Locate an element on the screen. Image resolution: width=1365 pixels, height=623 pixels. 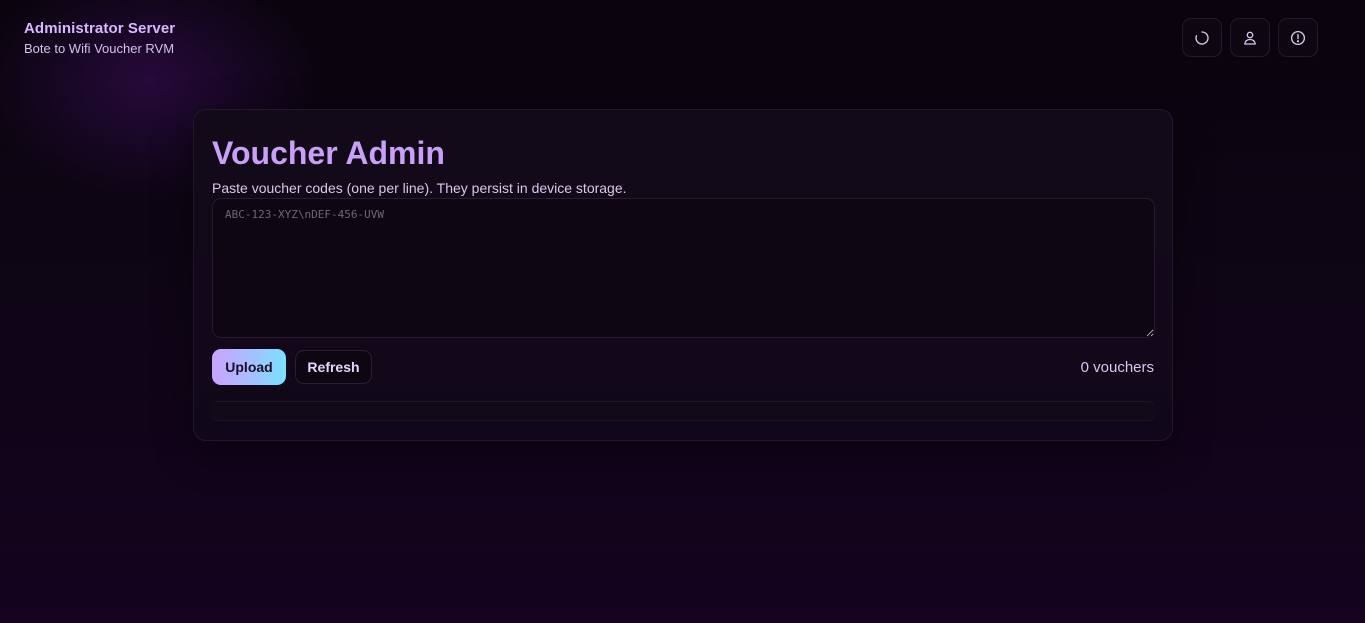
alert-circle-icon is located at coordinates (1298, 37).